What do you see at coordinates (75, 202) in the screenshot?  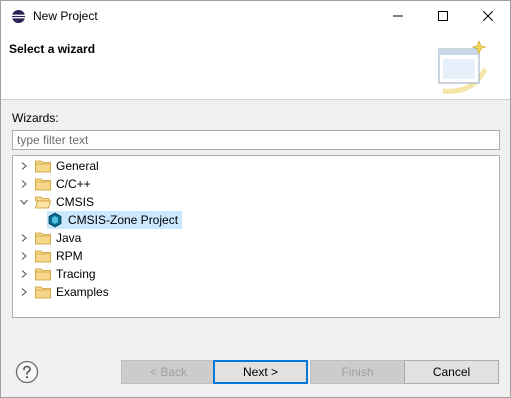 I see `tree-item-label: CMSIS` at bounding box center [75, 202].